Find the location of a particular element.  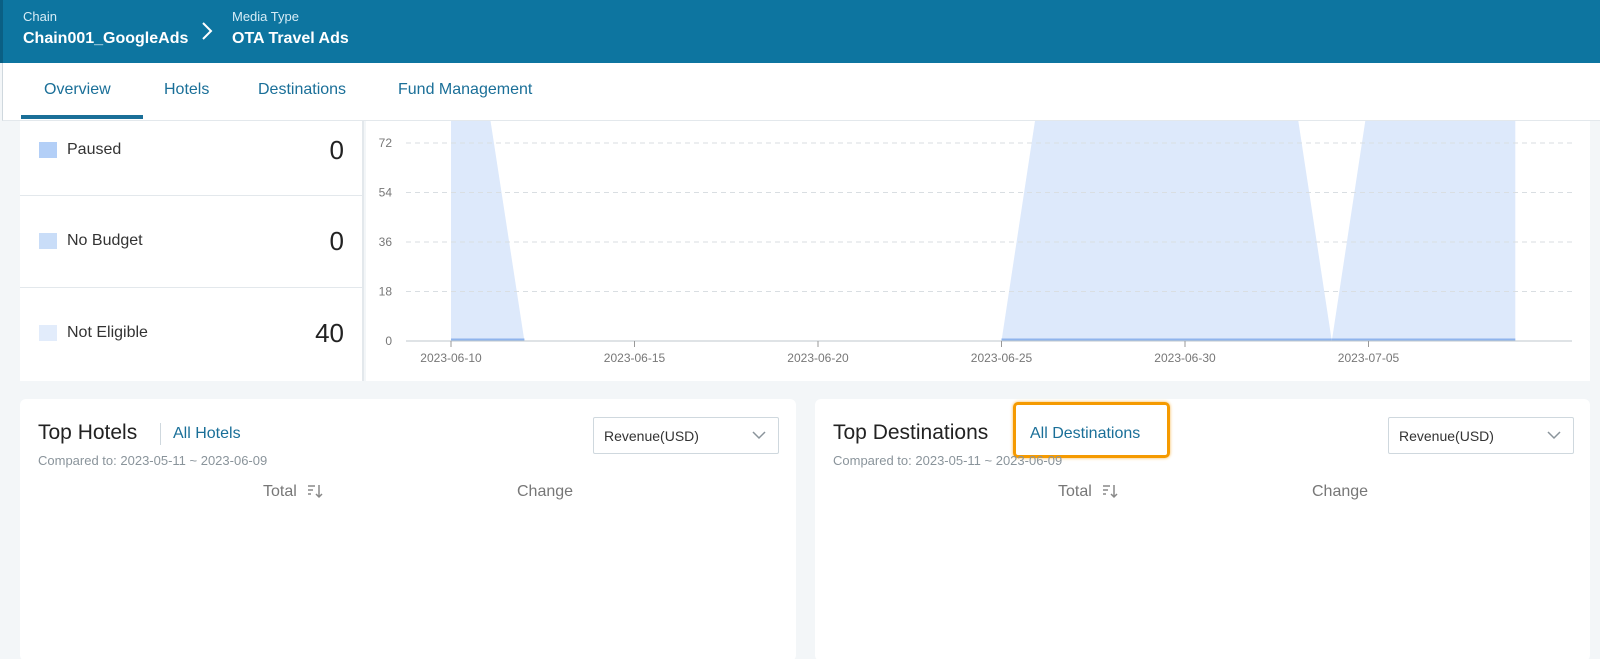

tab-fund-management: Fund Management is located at coordinates (465, 90).